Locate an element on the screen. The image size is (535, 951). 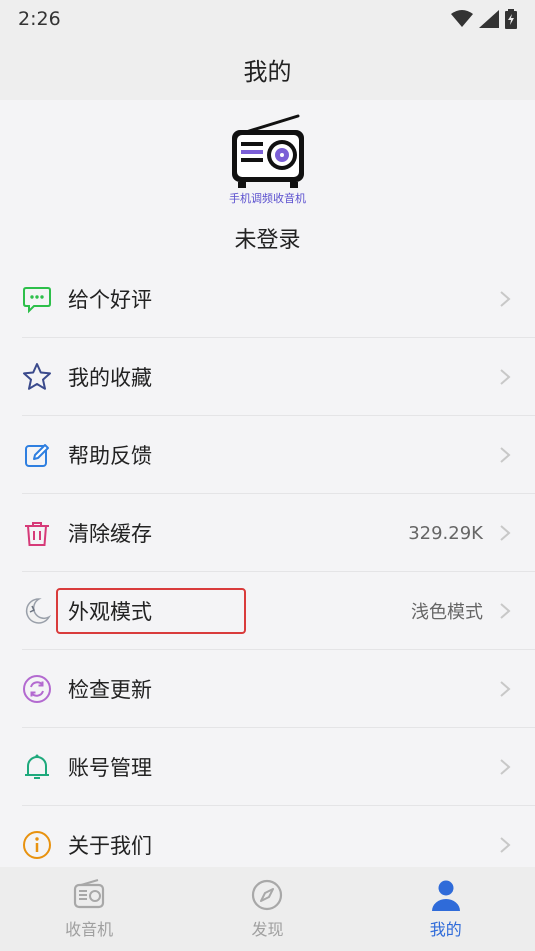
menu-item-label: 清除缓存 is located at coordinates (110, 534).